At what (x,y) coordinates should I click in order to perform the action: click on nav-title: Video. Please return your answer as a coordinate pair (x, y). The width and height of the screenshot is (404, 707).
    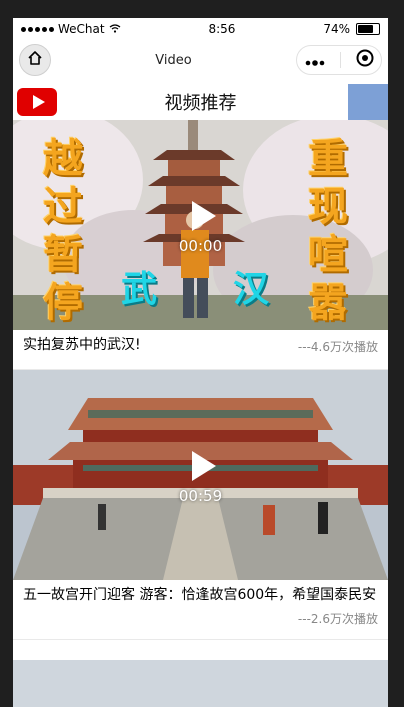
    Looking at the image, I should click on (173, 60).